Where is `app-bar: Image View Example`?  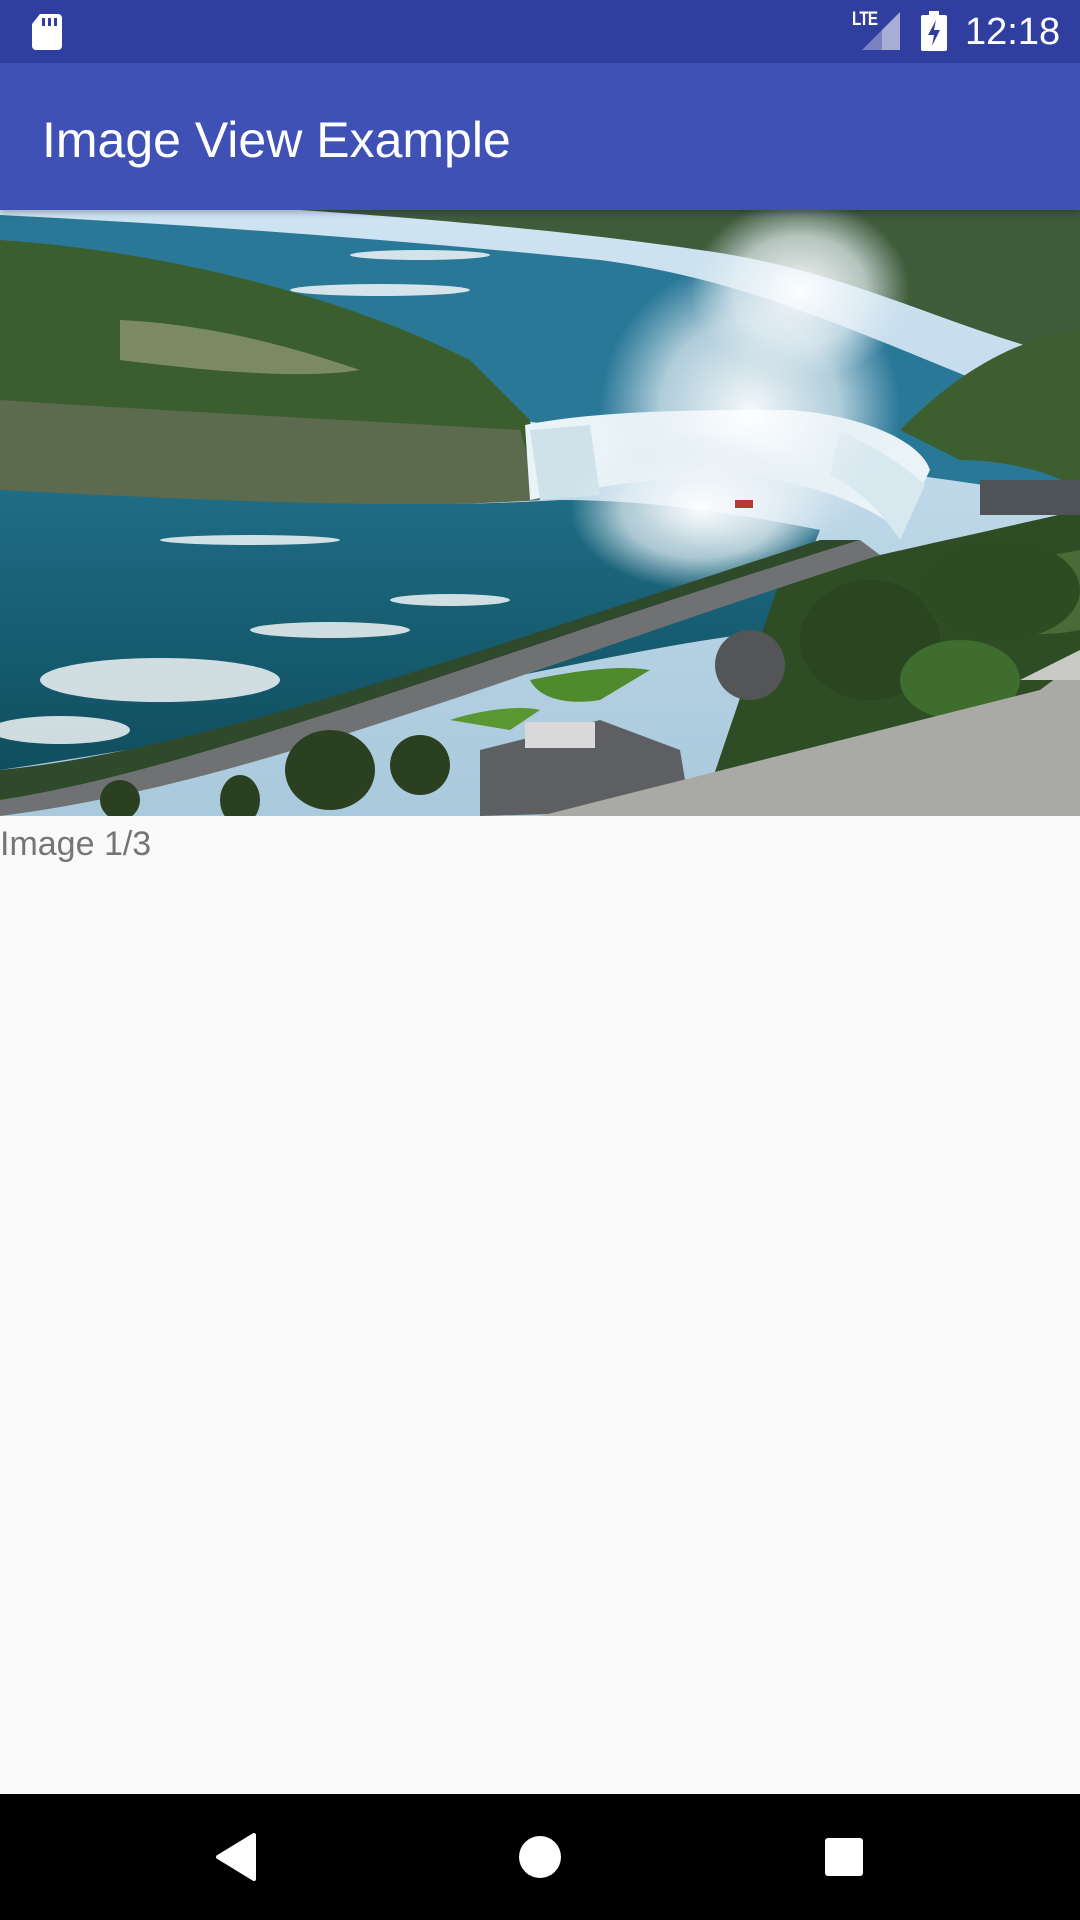 app-bar: Image View Example is located at coordinates (540, 136).